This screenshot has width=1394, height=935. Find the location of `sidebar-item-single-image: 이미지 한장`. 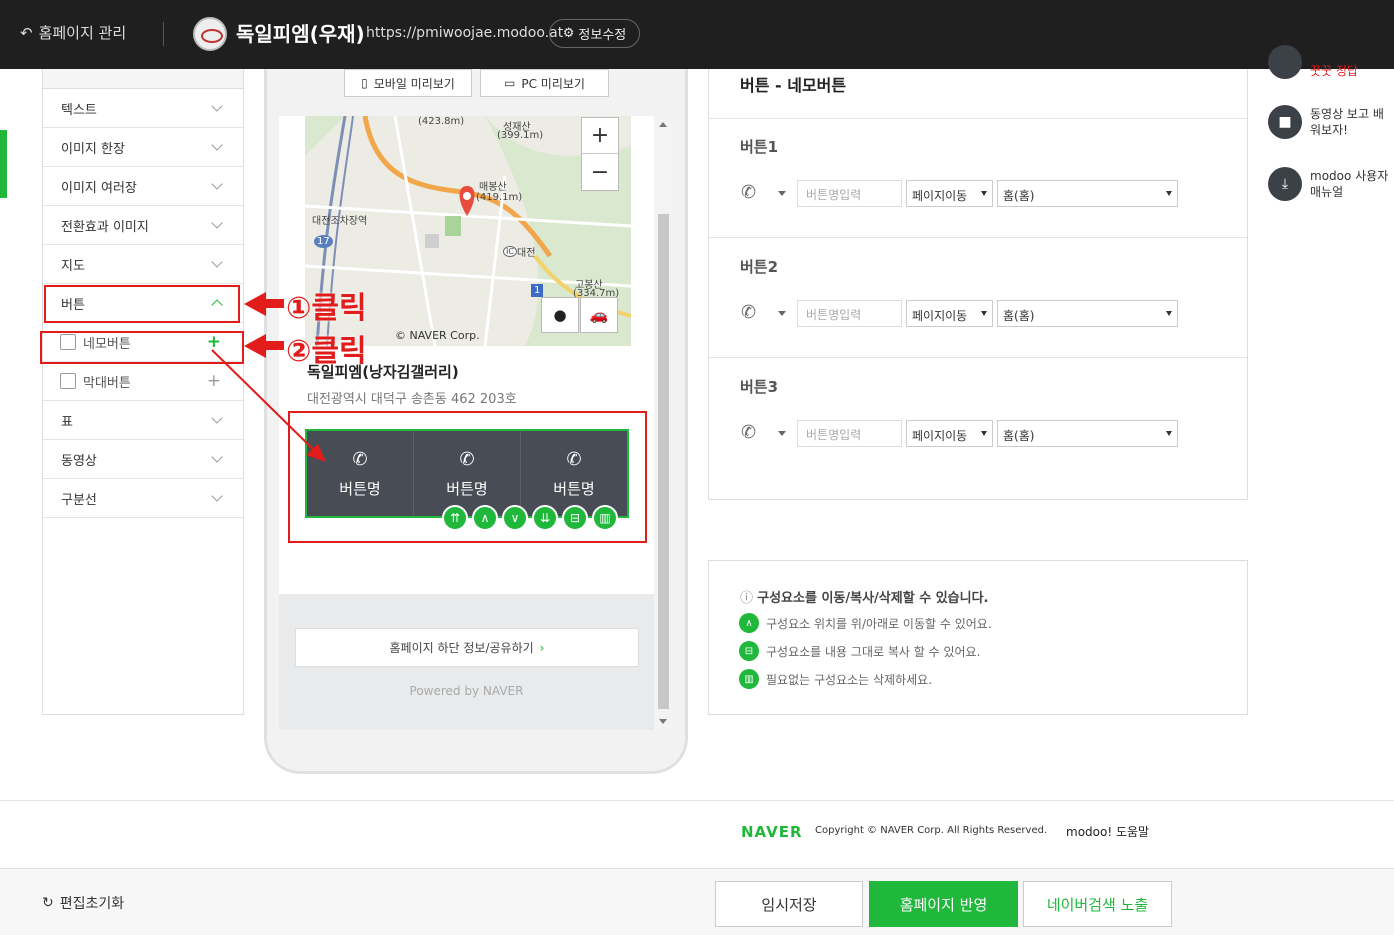

sidebar-item-single-image: 이미지 한장 is located at coordinates (143, 147).